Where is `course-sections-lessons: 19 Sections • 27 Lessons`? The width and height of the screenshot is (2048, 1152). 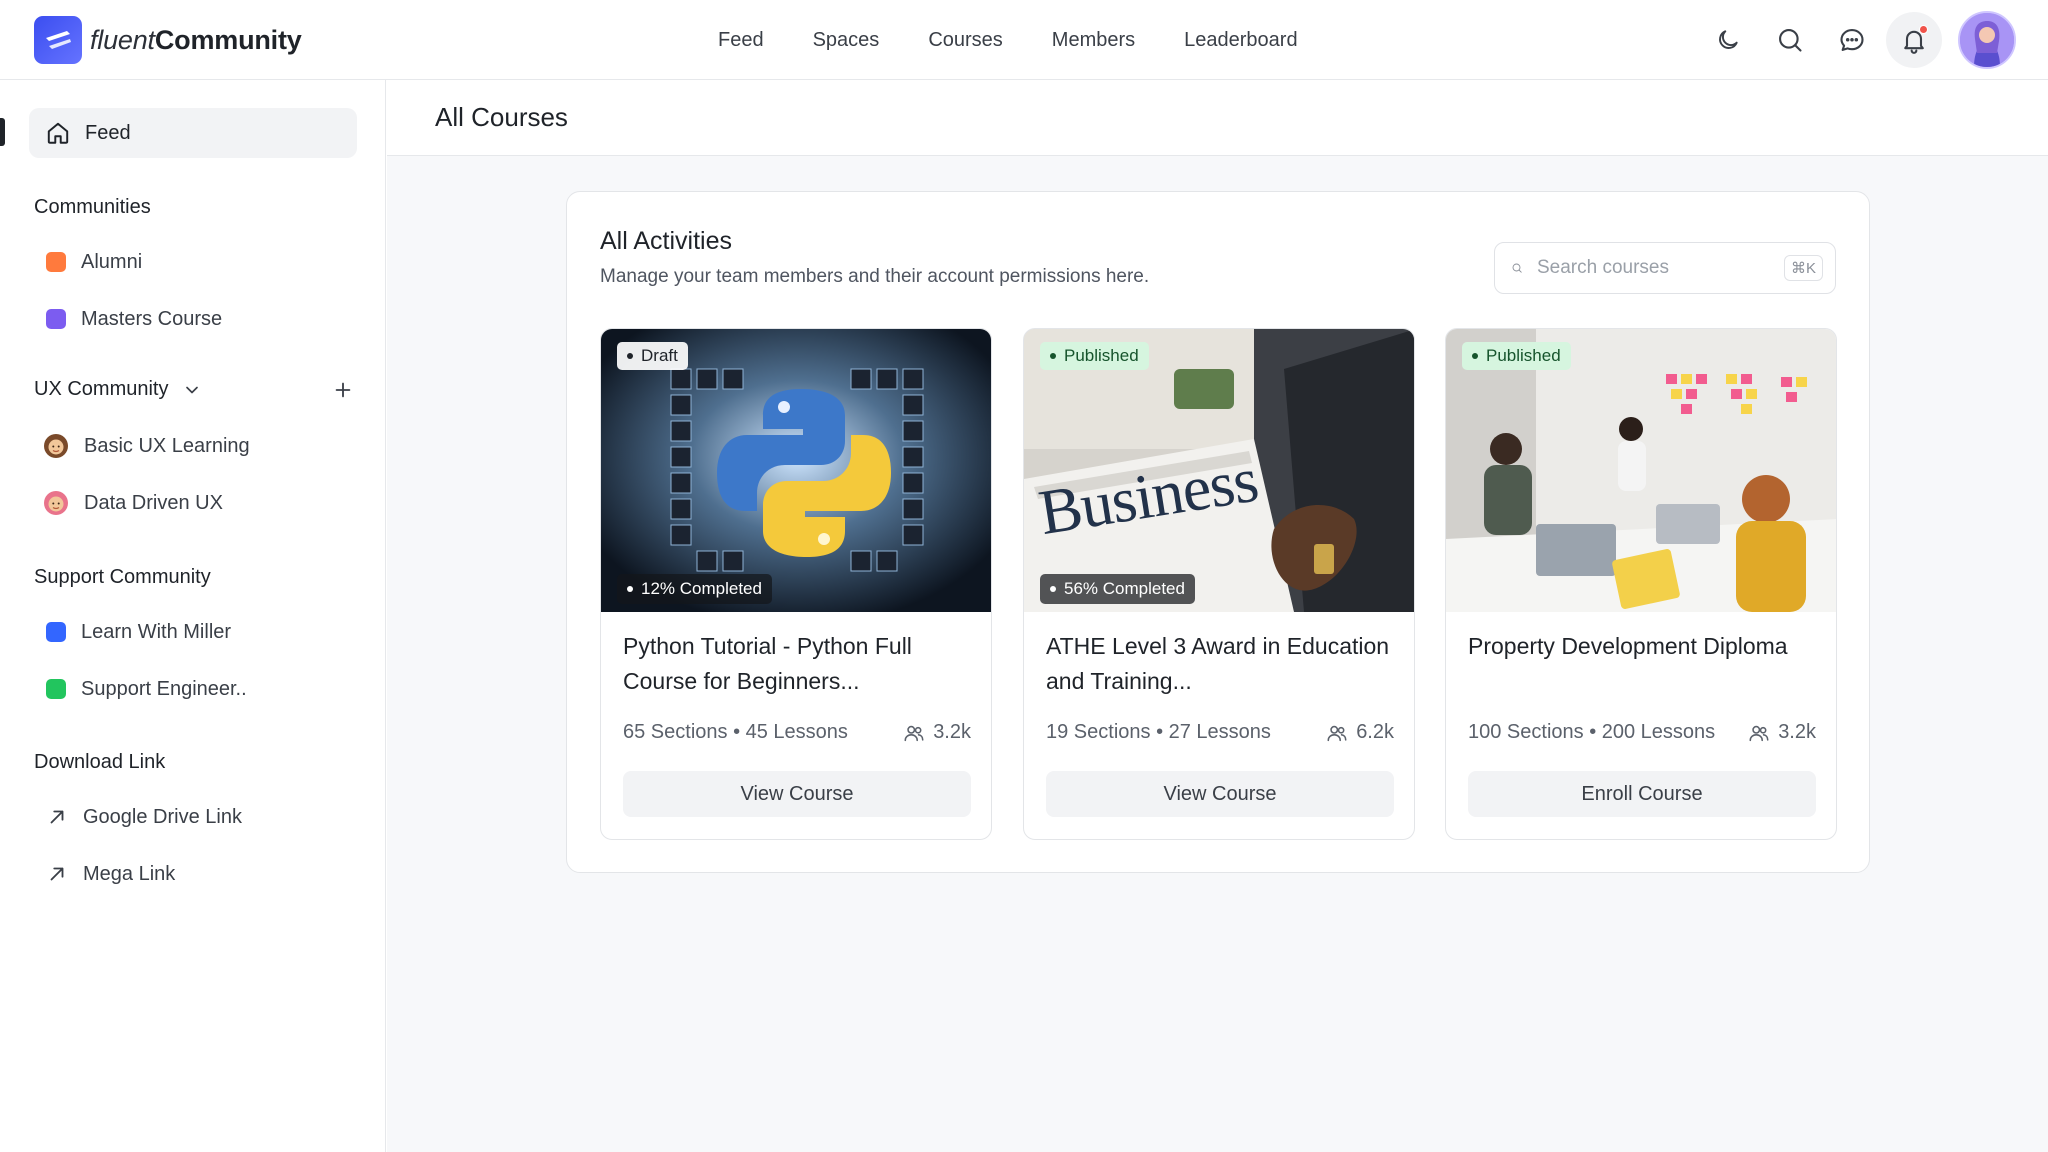
course-sections-lessons: 19 Sections • 27 Lessons is located at coordinates (1158, 732).